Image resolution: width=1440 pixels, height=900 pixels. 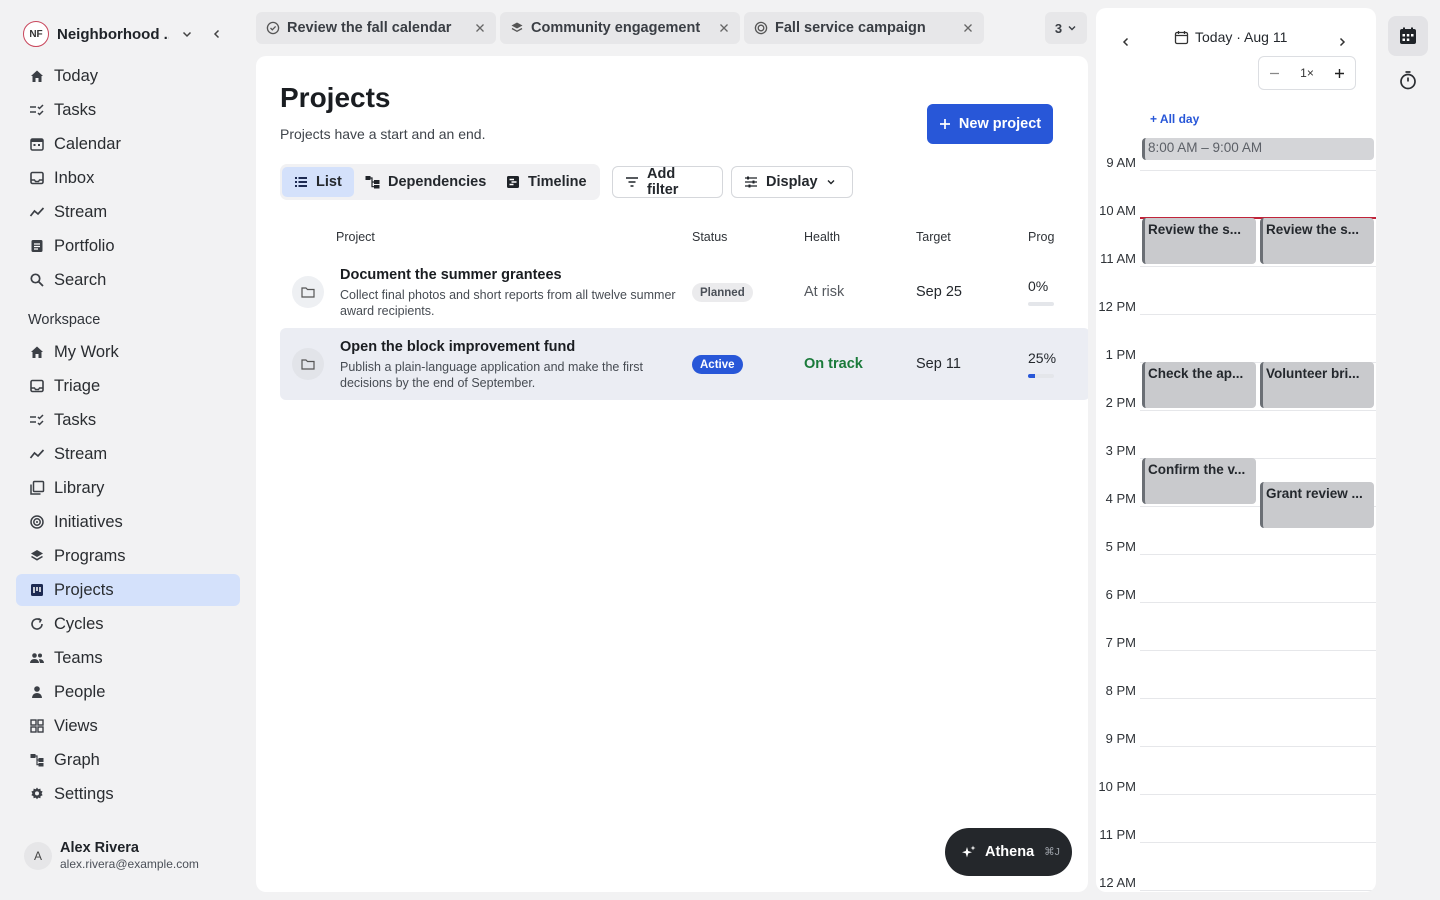 What do you see at coordinates (128, 212) in the screenshot?
I see `sidebar-item-stream: Stream` at bounding box center [128, 212].